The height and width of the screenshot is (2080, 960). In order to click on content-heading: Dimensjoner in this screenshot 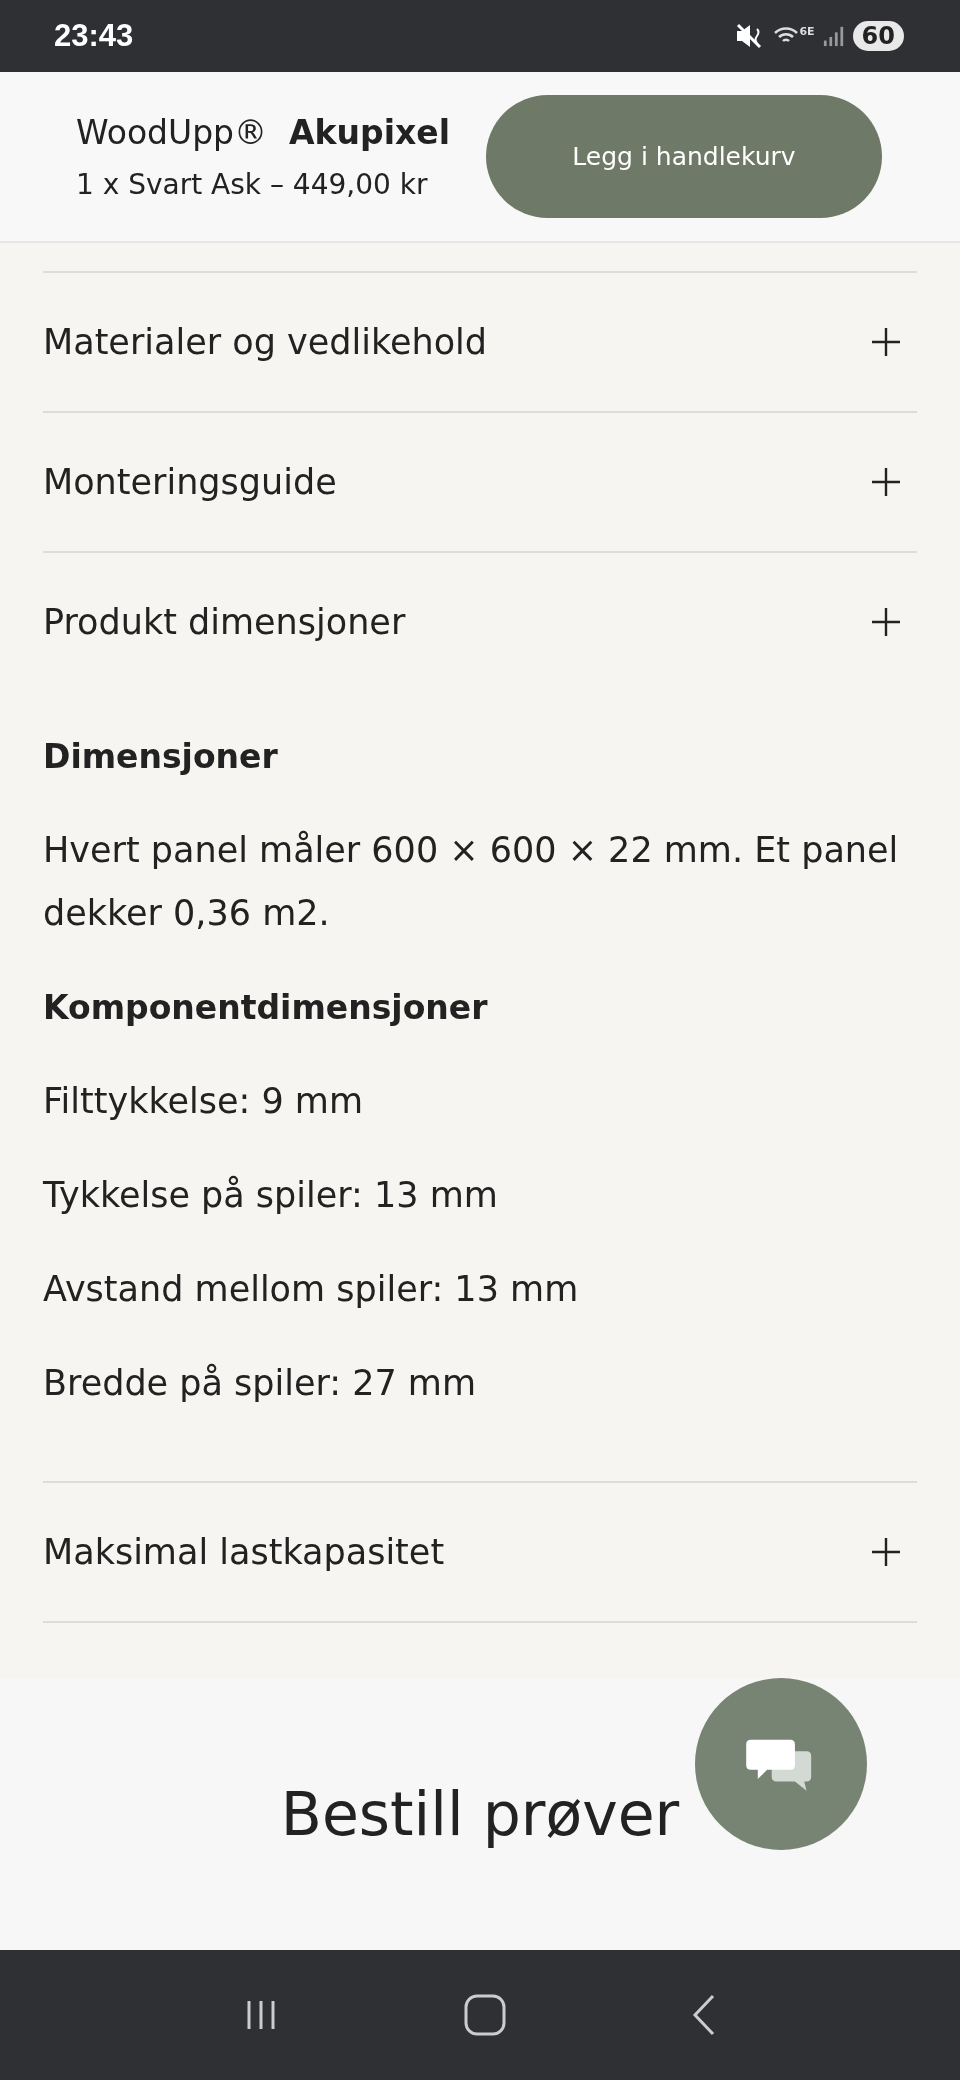, I will do `click(161, 757)`.